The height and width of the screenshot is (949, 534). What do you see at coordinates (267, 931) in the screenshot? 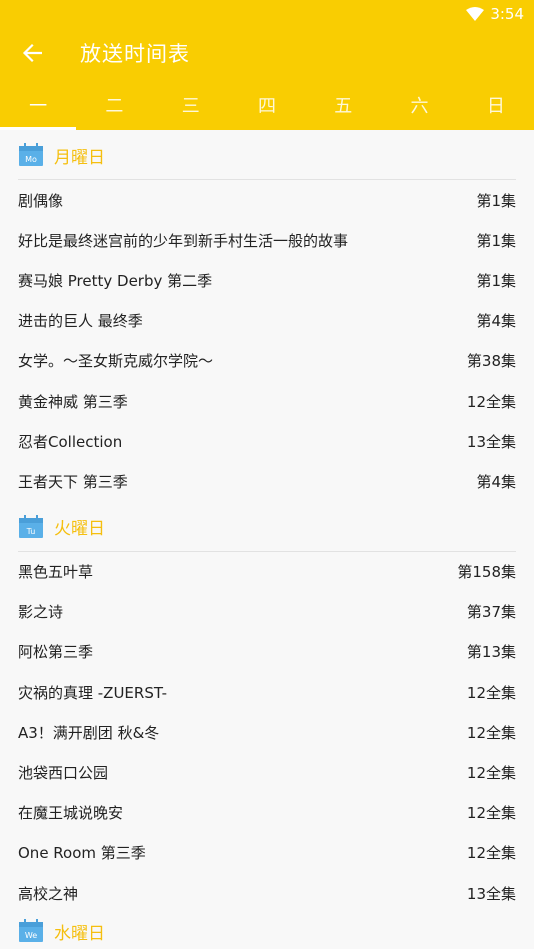
I see `section-header-wednesday: We 水曜日` at bounding box center [267, 931].